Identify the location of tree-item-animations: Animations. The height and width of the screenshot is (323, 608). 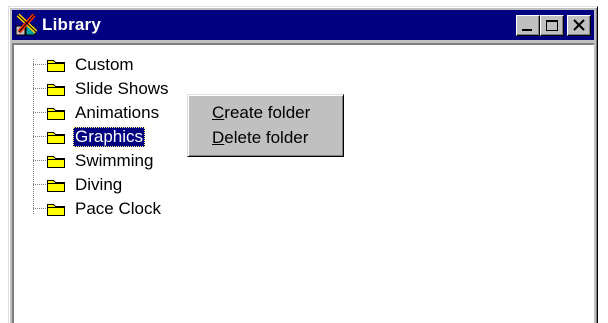
(103, 113).